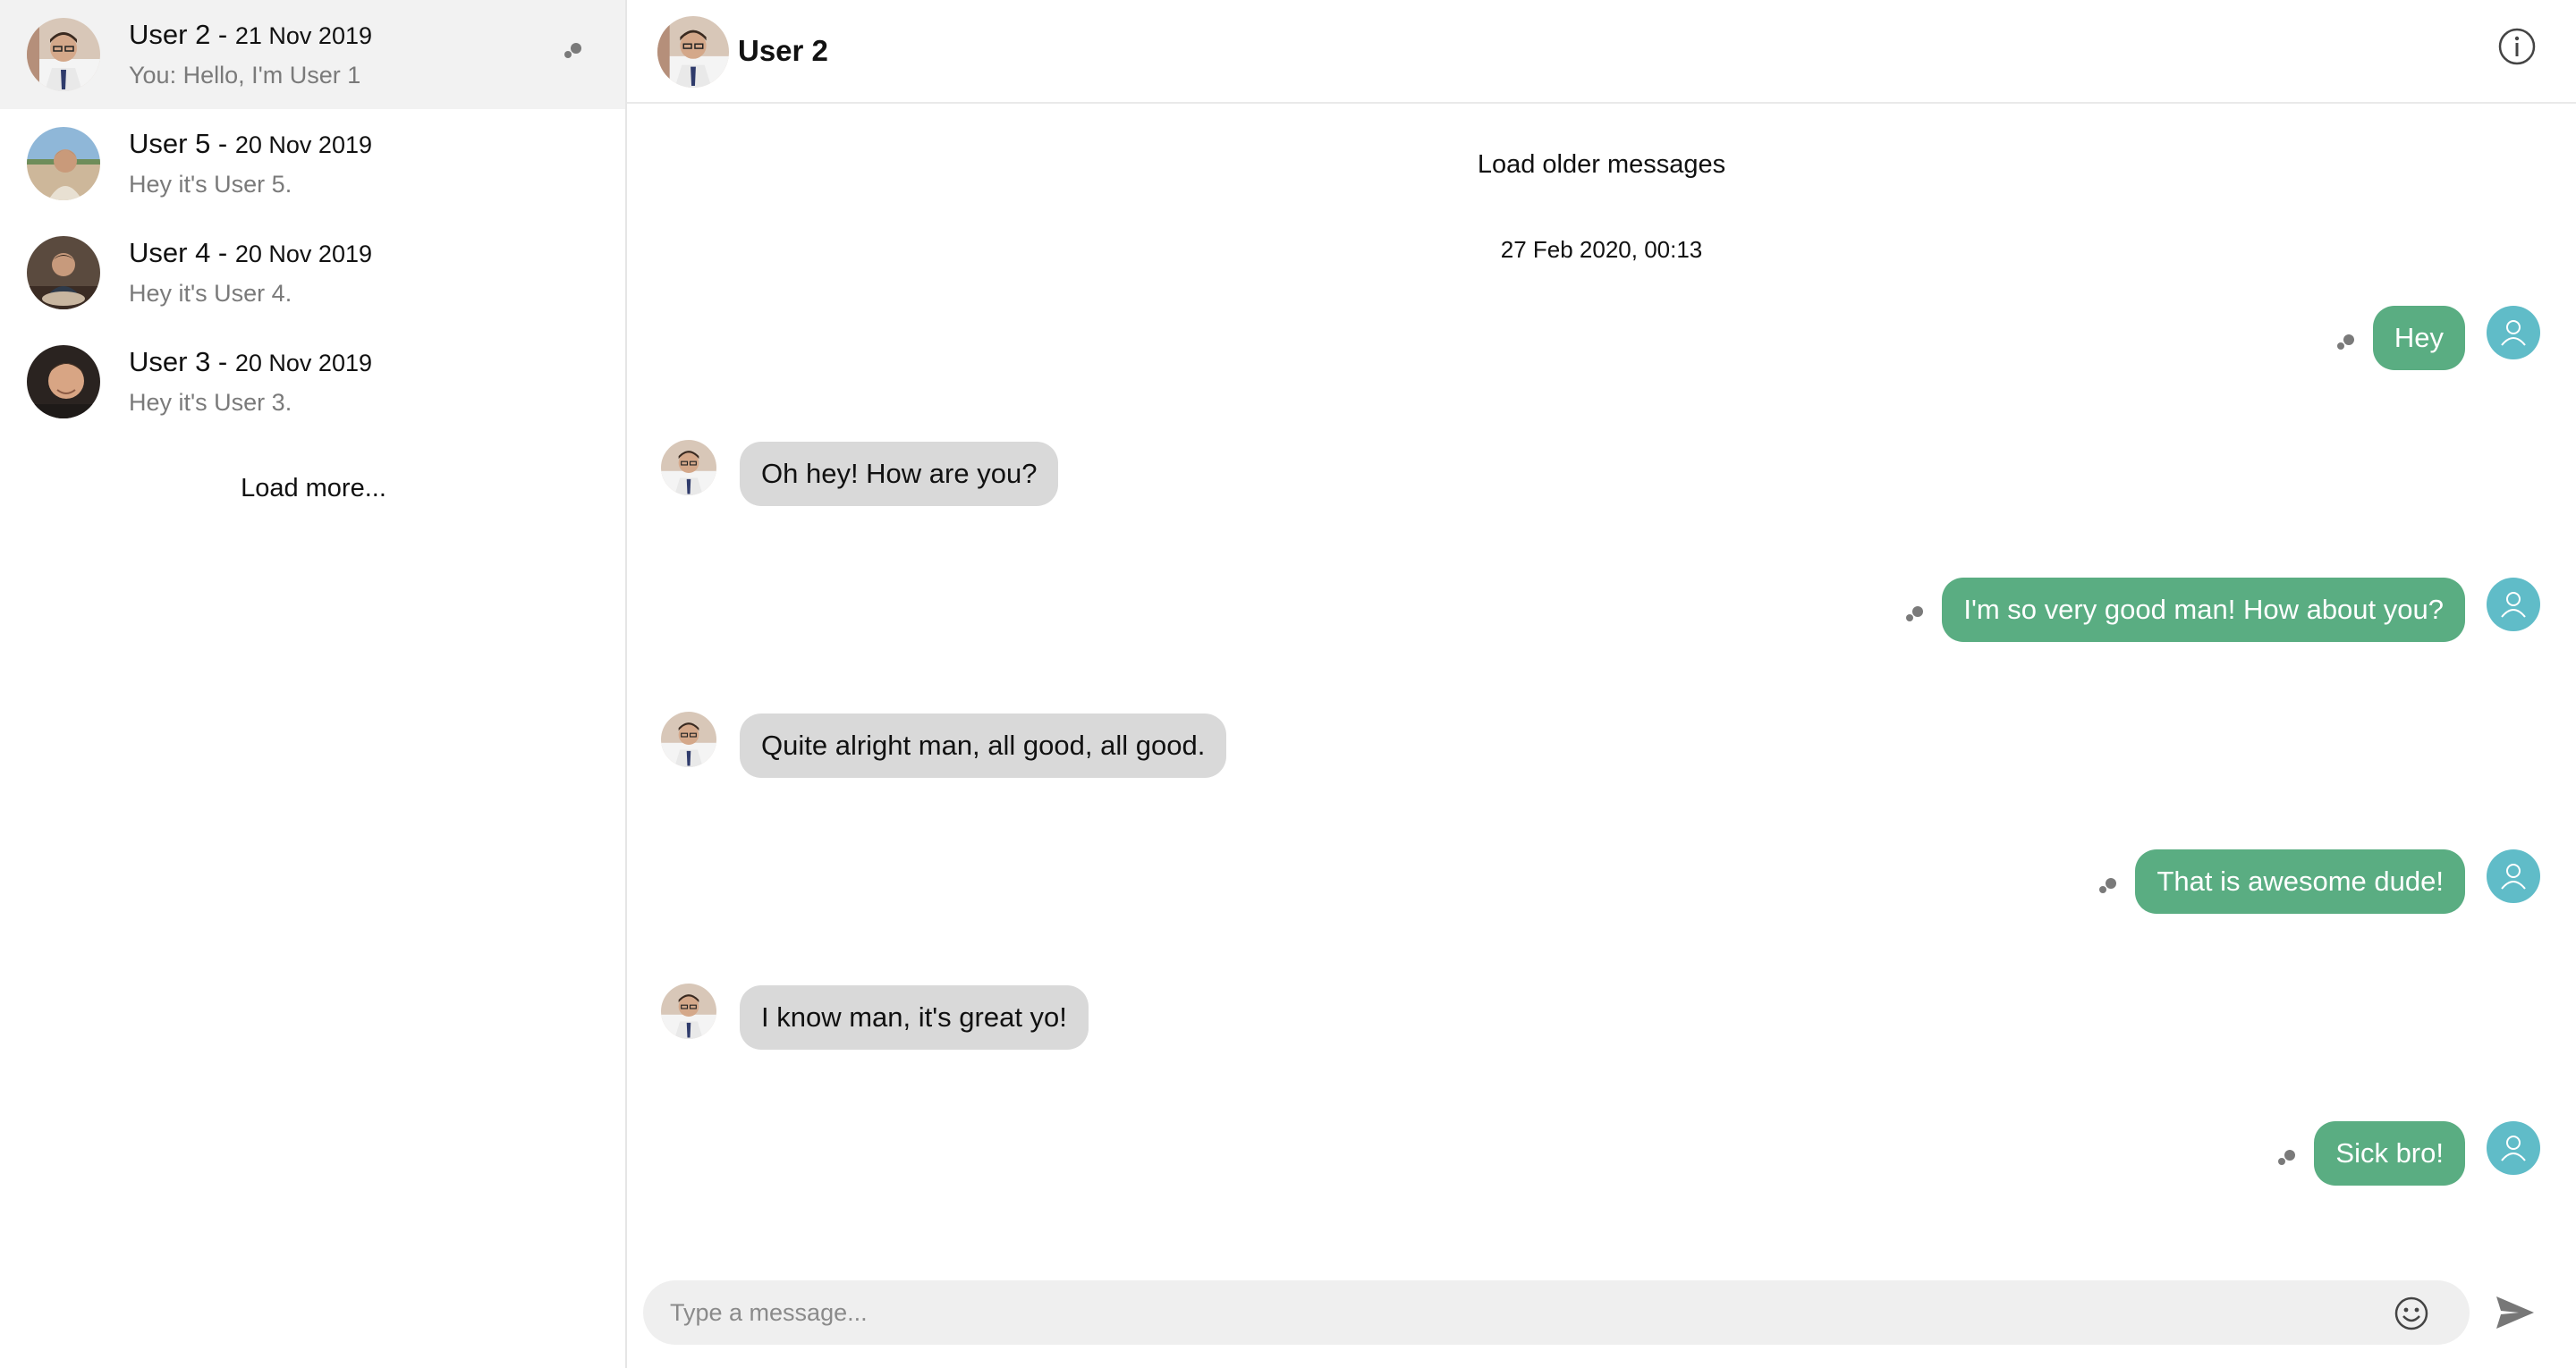  I want to click on message-outgoing: Sick bro!, so click(2371, 1153).